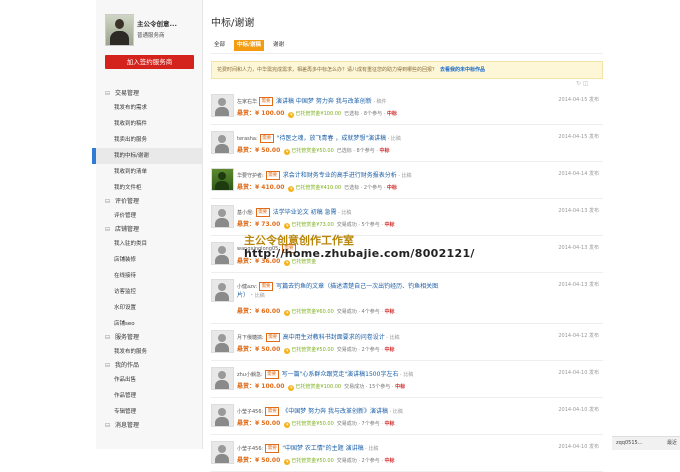 The height and width of the screenshot is (472, 680). Describe the element at coordinates (127, 365) in the screenshot. I see `nav-group-label: 我的作品` at that location.